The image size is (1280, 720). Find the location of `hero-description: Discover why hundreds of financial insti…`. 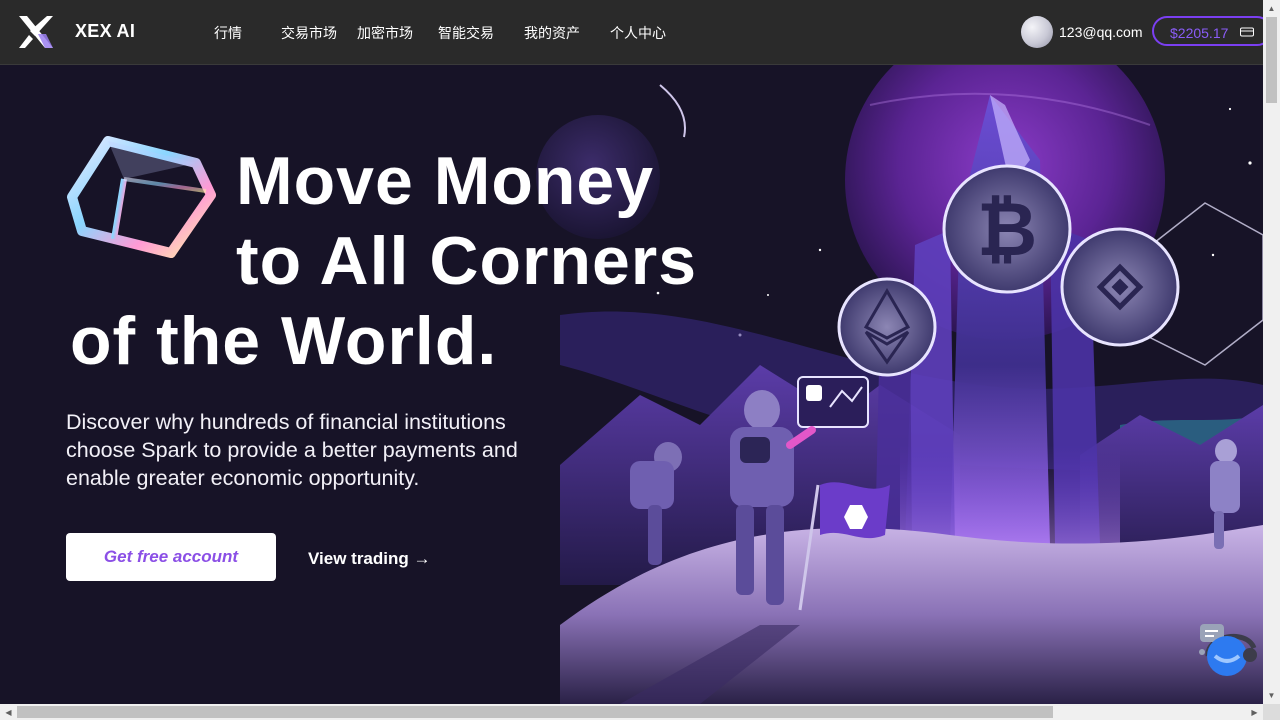

hero-description: Discover why hundreds of financial insti… is located at coordinates (292, 450).